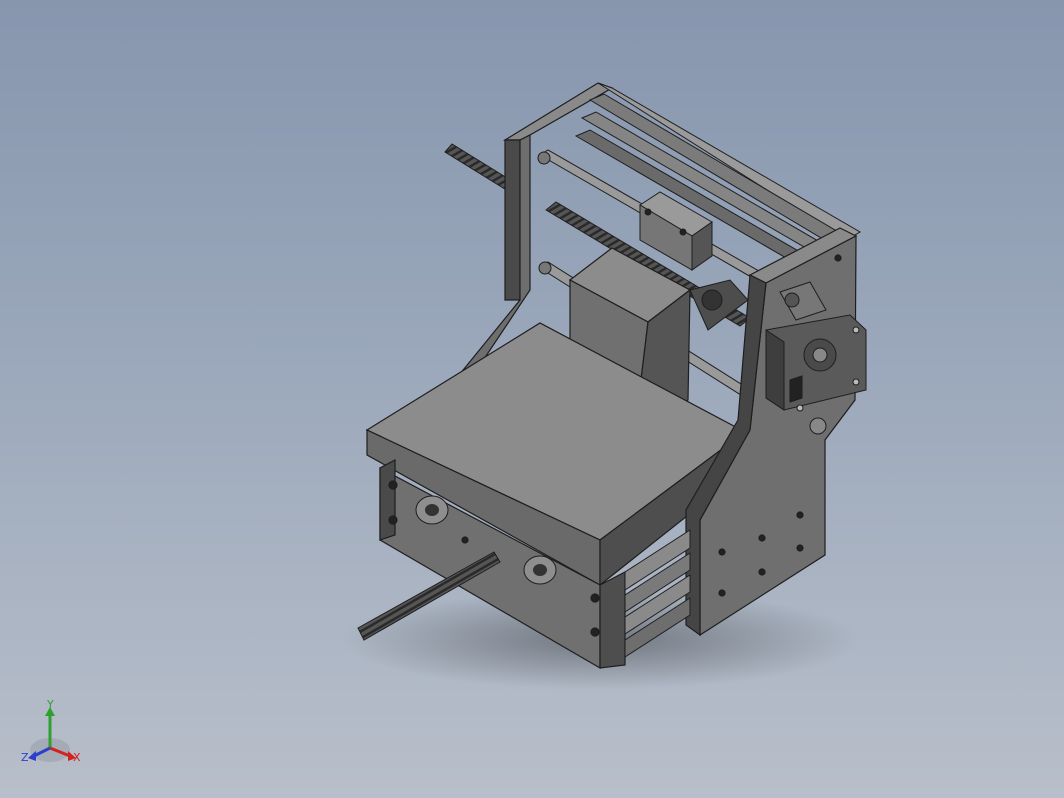 This screenshot has height=798, width=1064. I want to click on triad-x-label: X, so click(77, 757).